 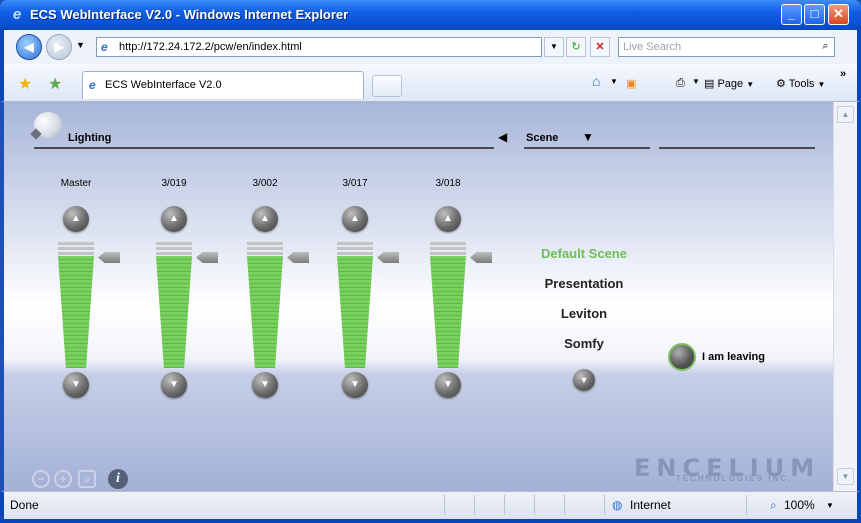 I want to click on status-bar: Done ◍ Internet ⌕ 100% ▼, so click(x=430, y=507).